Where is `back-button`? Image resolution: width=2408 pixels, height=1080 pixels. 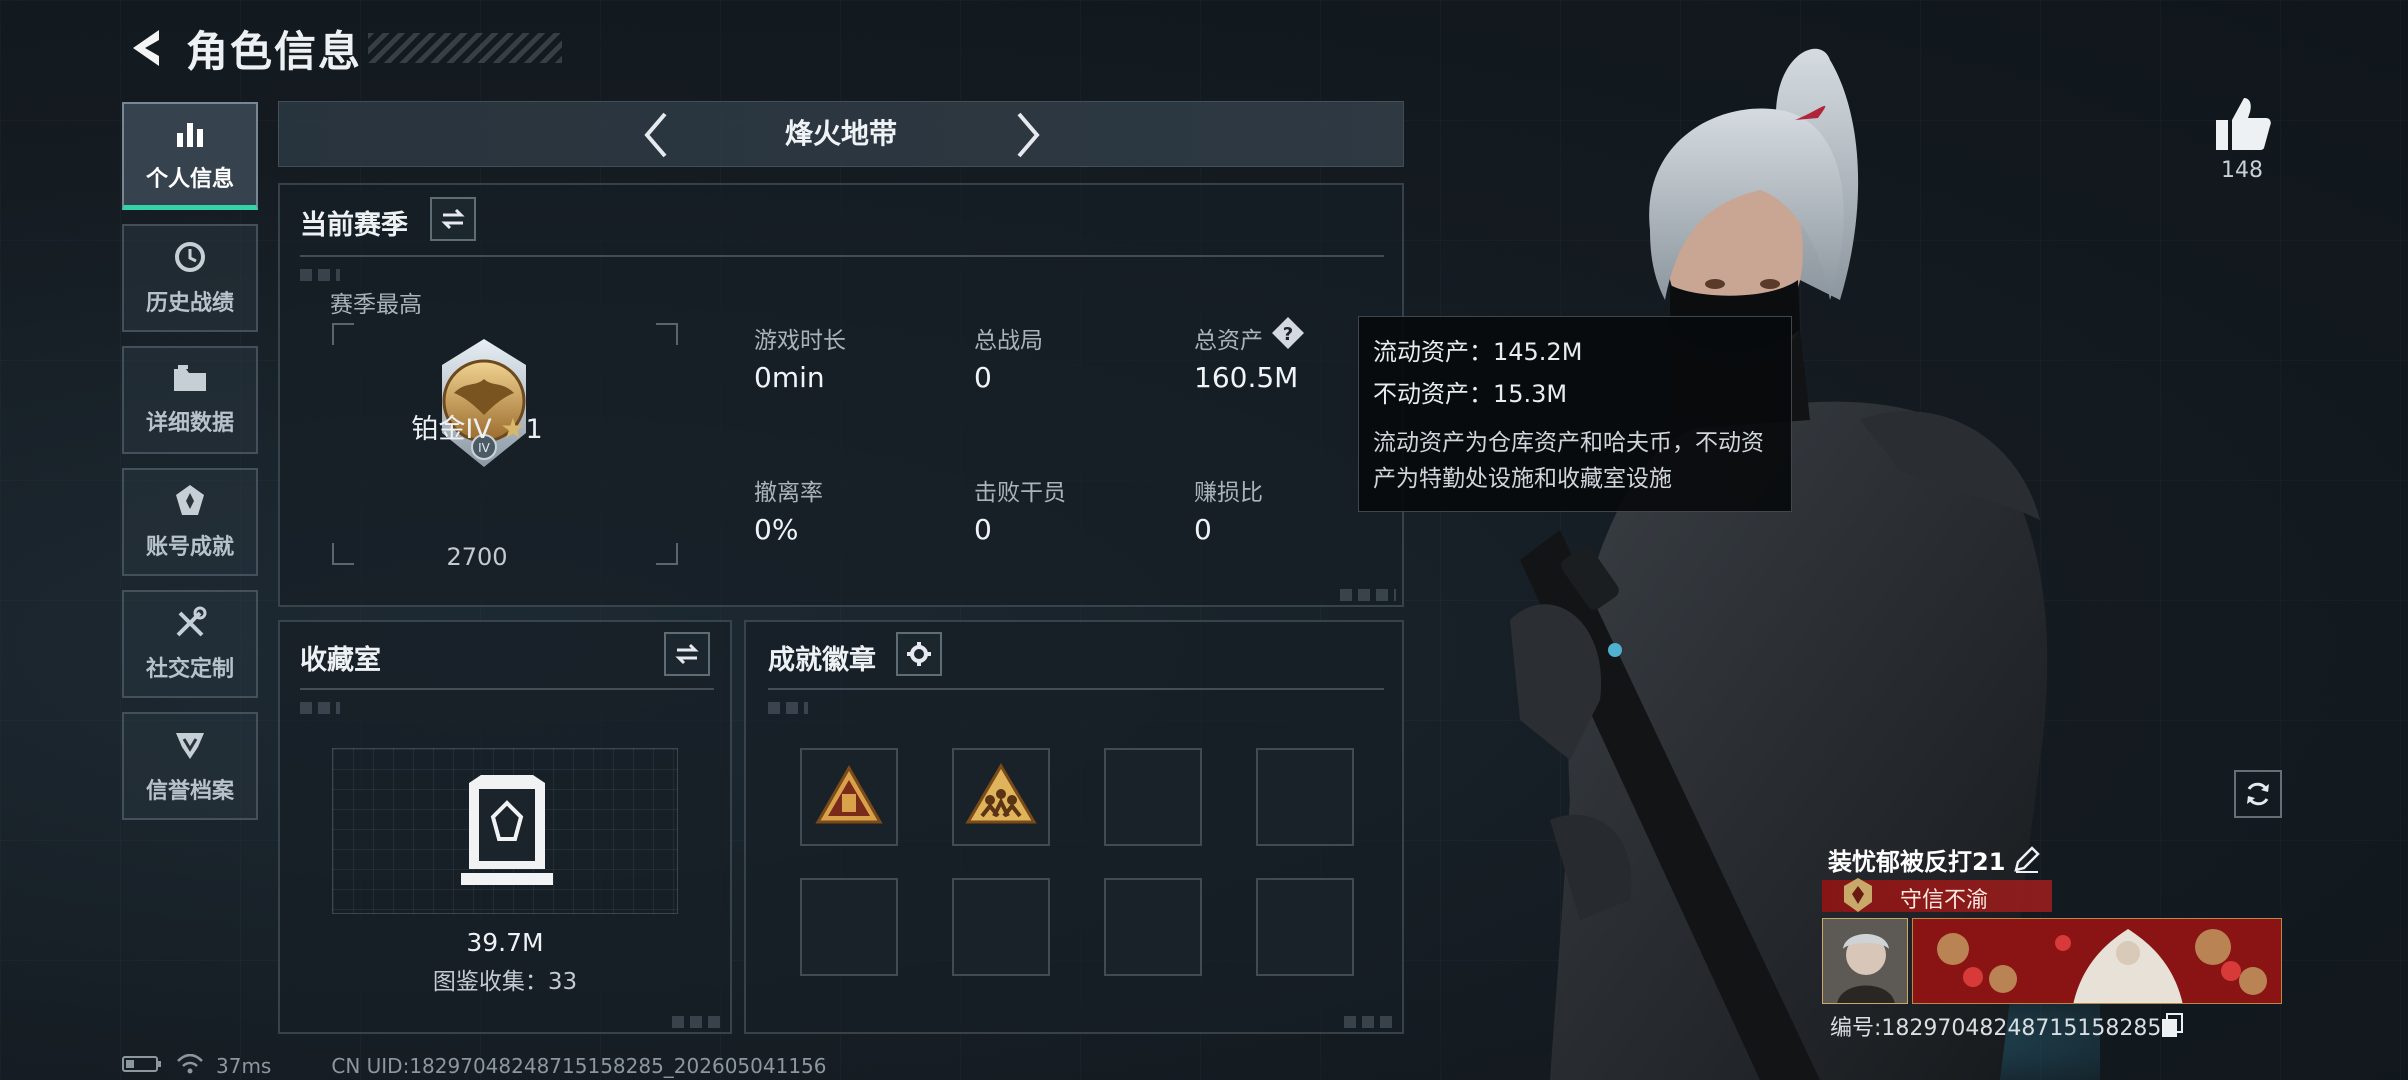
back-button is located at coordinates (145, 48).